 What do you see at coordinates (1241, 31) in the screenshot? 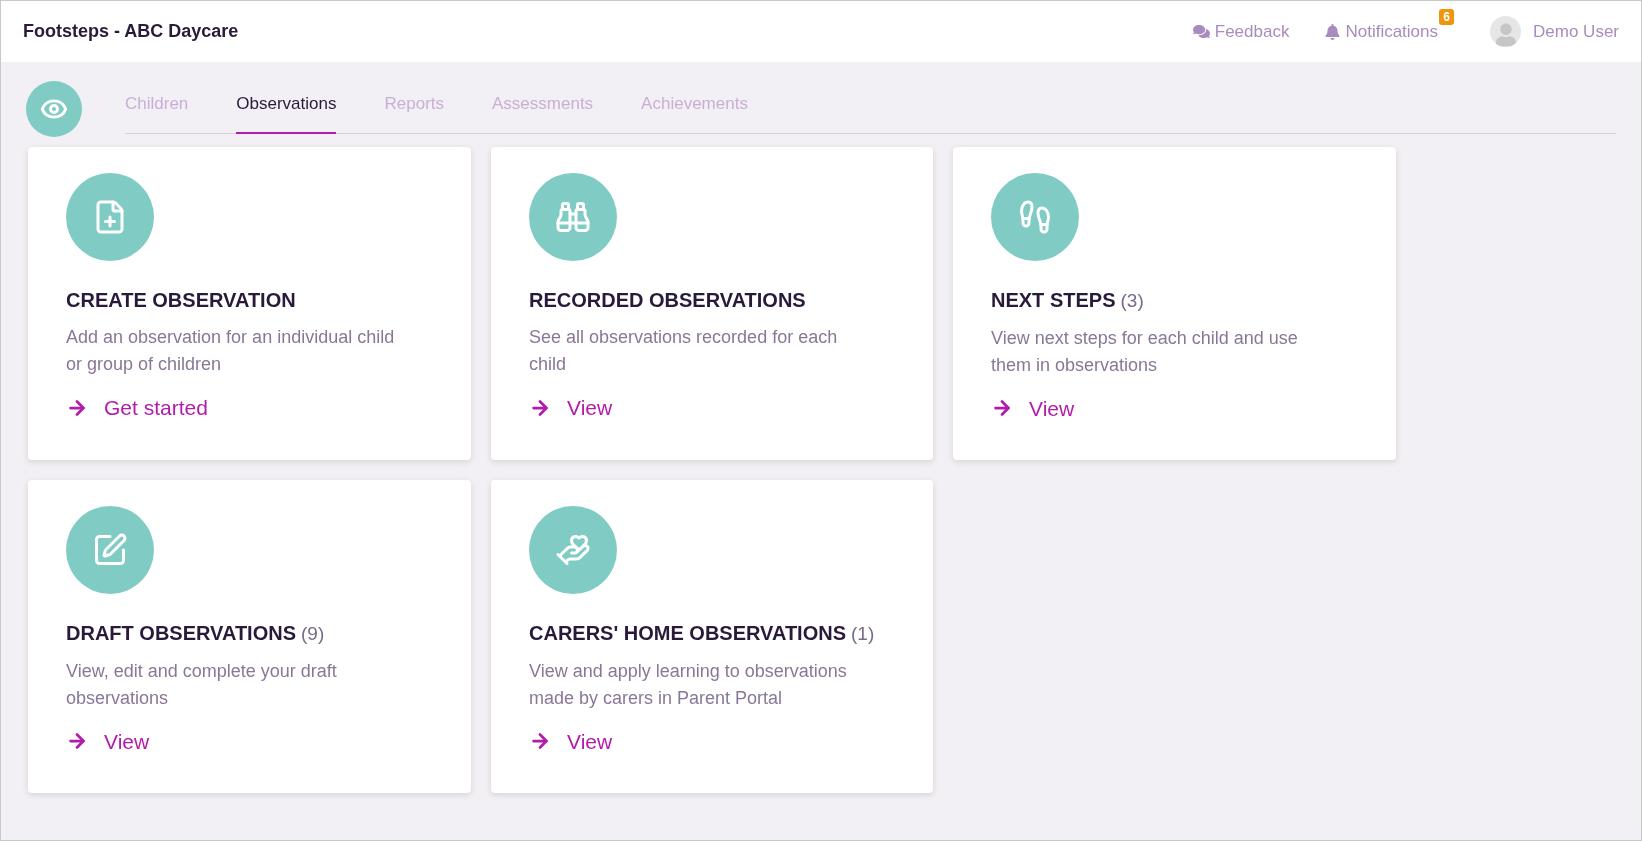
I see `feedback-link: Feedback` at bounding box center [1241, 31].